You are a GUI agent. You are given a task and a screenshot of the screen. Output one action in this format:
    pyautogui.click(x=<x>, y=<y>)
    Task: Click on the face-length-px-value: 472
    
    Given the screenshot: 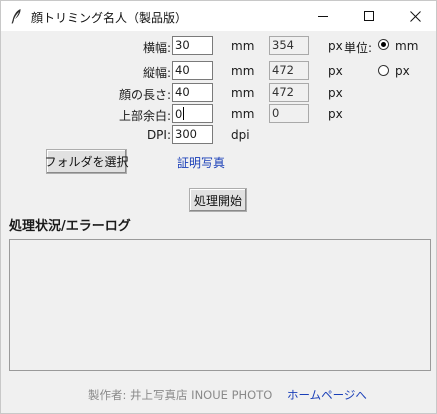 What is the action you would take?
    pyautogui.click(x=289, y=92)
    